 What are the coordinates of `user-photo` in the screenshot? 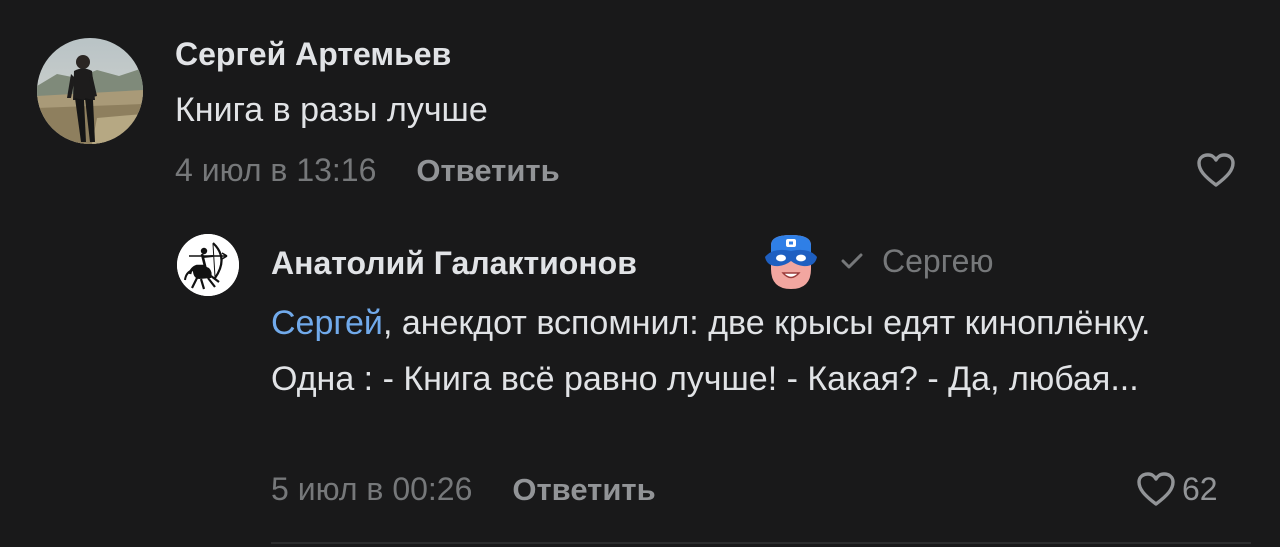 It's located at (90, 91).